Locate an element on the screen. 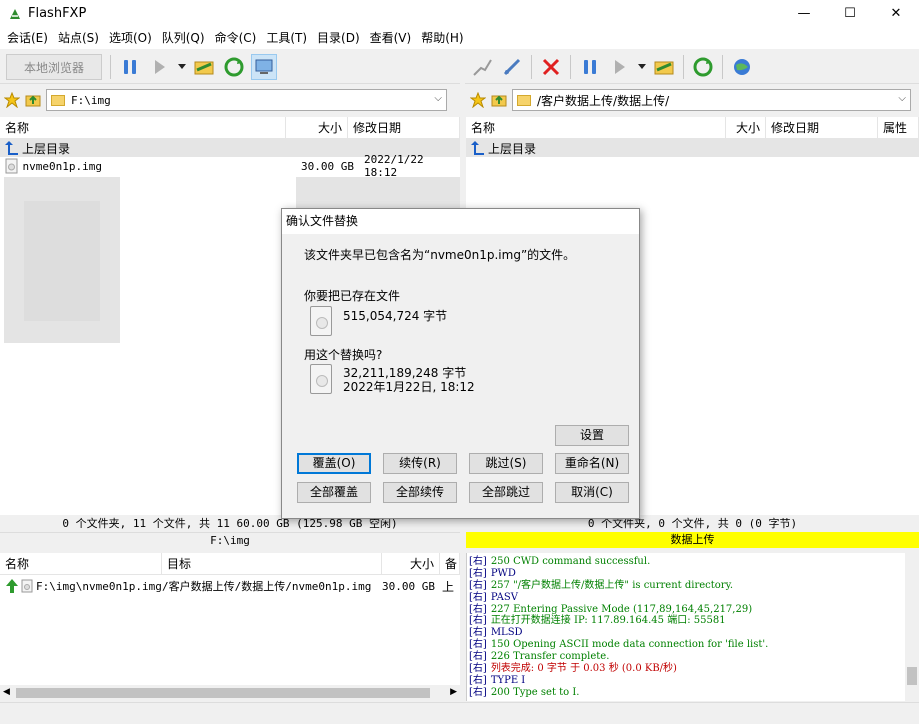 This screenshot has width=919, height=724. file-row: nvme0n1p.img 30.00 GB 2022/1/22 18:12 is located at coordinates (230, 166).